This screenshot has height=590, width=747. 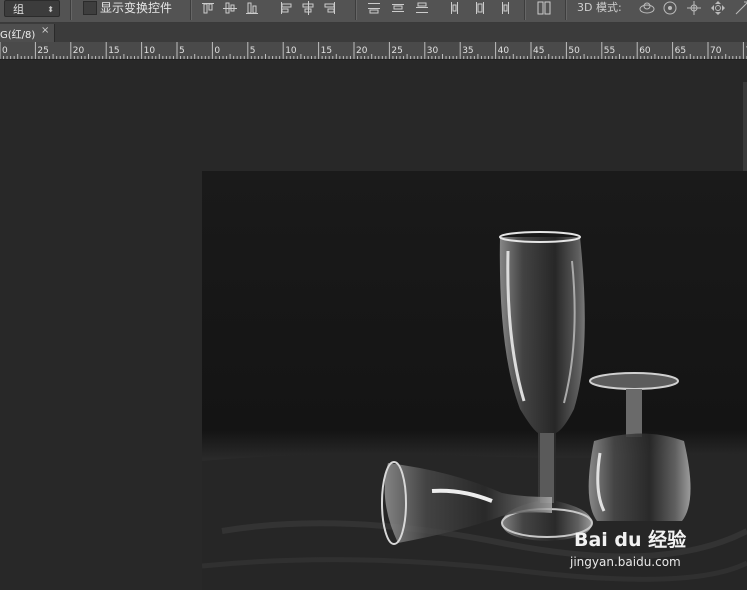 What do you see at coordinates (433, 51) in the screenshot?
I see `ruler-tick-label: 30` at bounding box center [433, 51].